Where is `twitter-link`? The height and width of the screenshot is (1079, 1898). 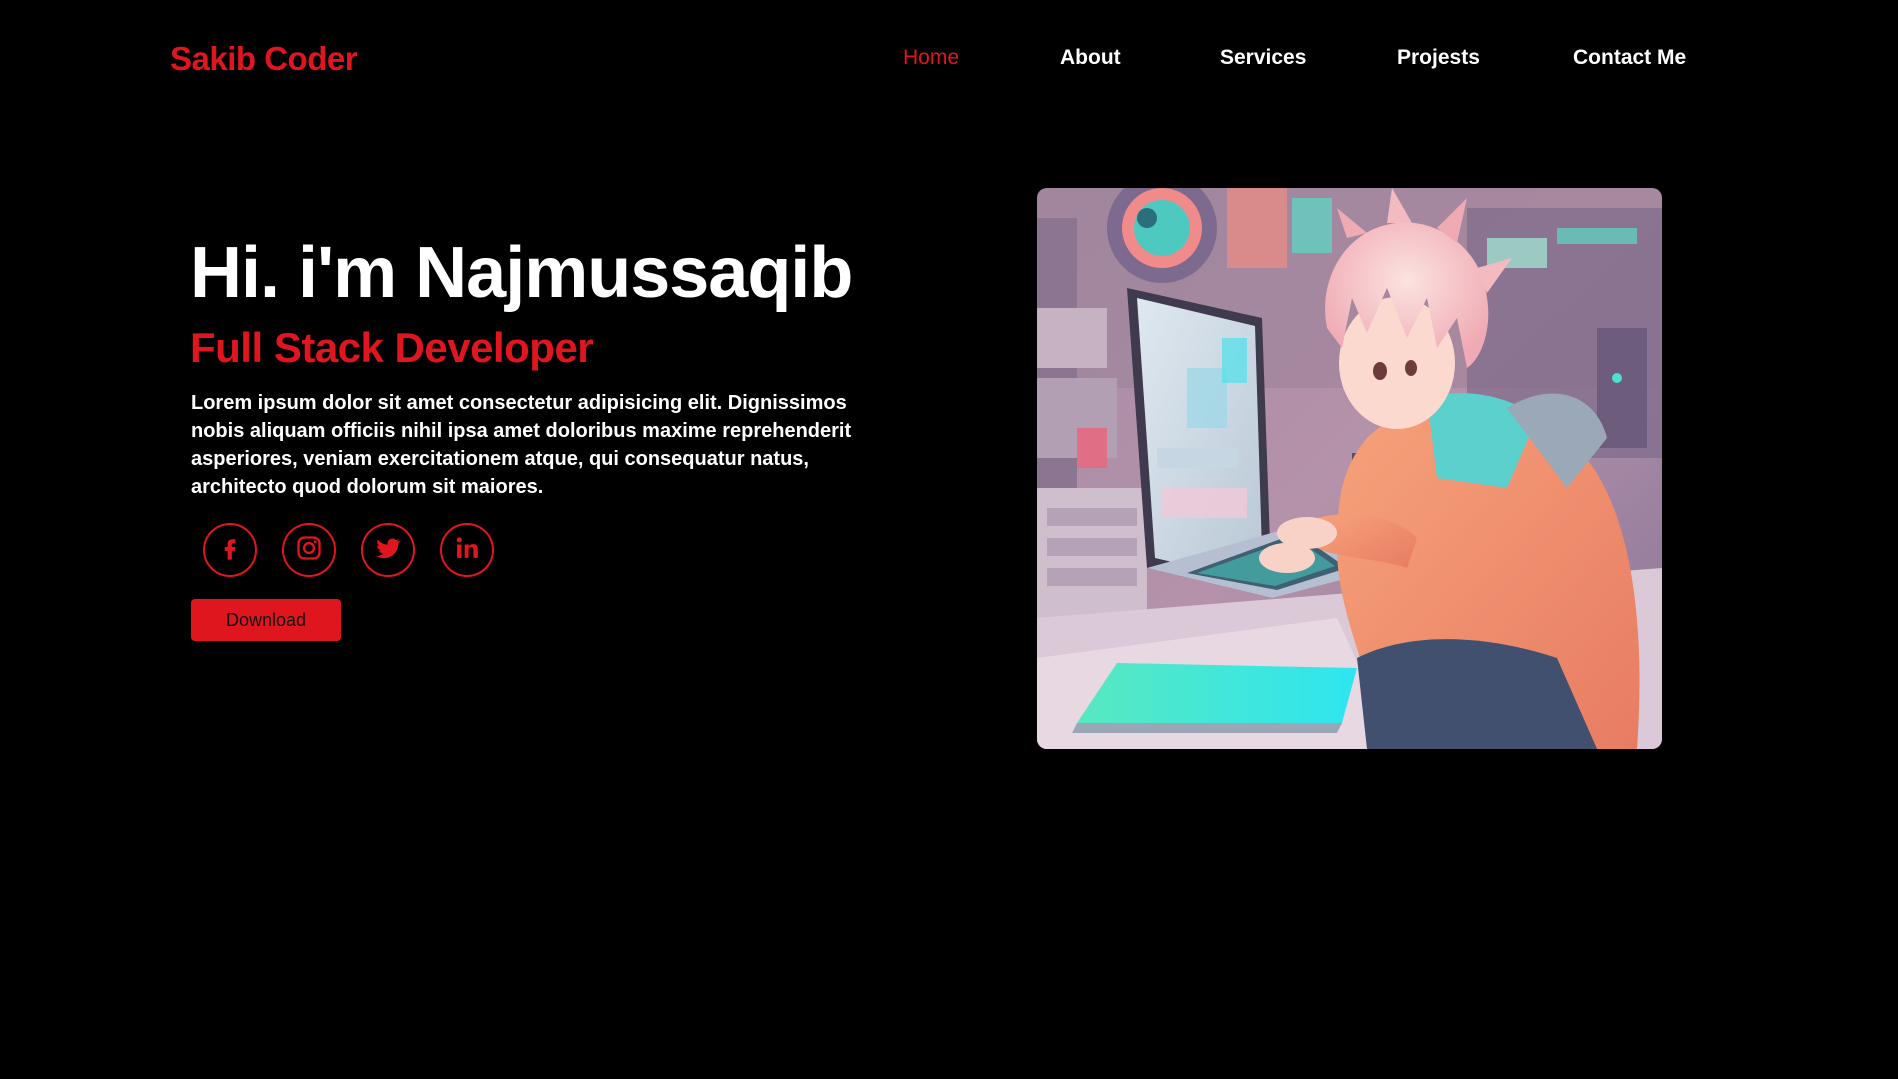
twitter-link is located at coordinates (388, 550).